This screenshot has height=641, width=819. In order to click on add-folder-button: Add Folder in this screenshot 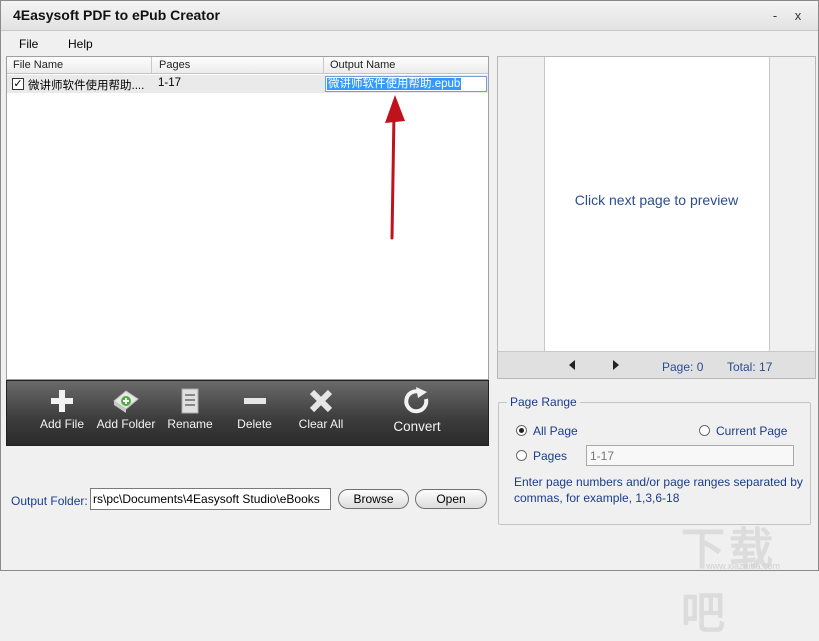, I will do `click(126, 415)`.